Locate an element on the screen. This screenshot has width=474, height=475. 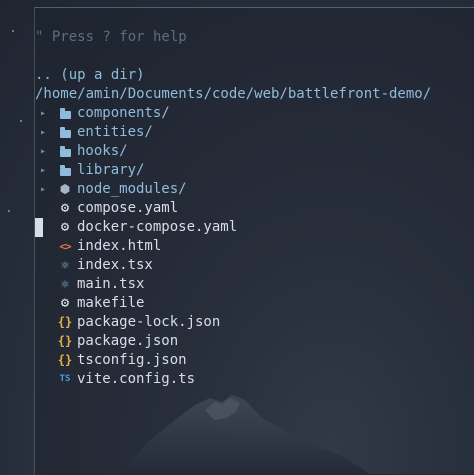
entry-name: components/ is located at coordinates (123, 113).